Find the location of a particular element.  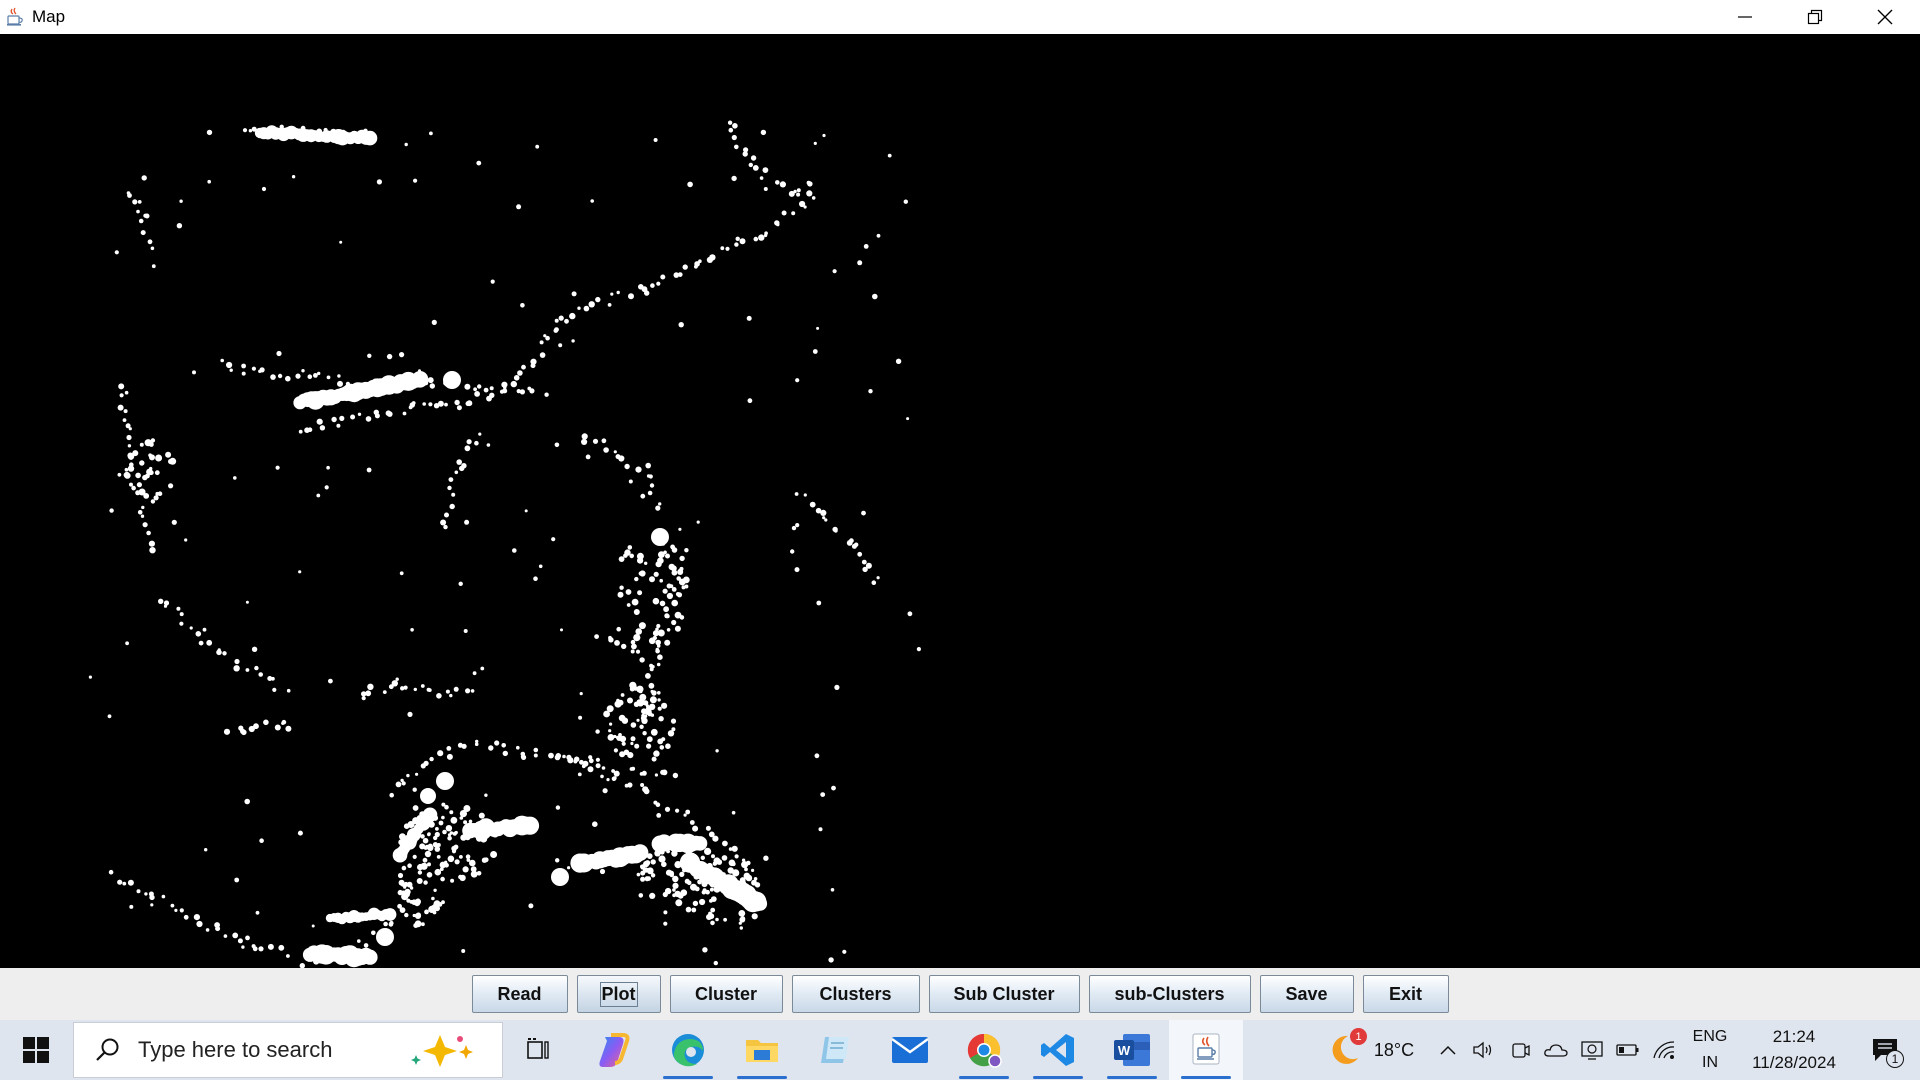

word-icon: W is located at coordinates (1132, 1050).